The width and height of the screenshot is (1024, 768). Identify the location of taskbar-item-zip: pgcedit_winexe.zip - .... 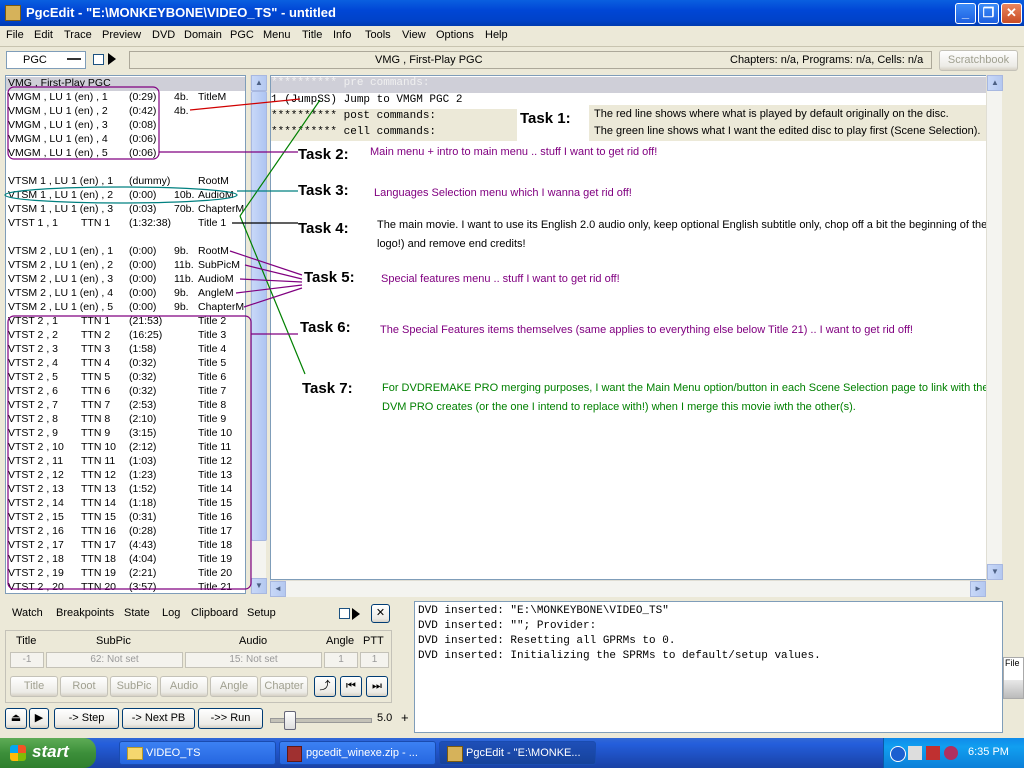
(357, 753).